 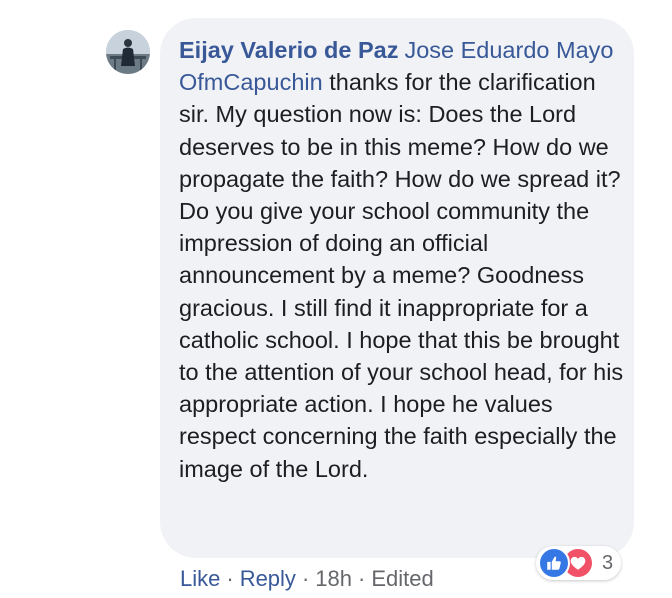 I want to click on timestamp-link: 18h, so click(x=333, y=578).